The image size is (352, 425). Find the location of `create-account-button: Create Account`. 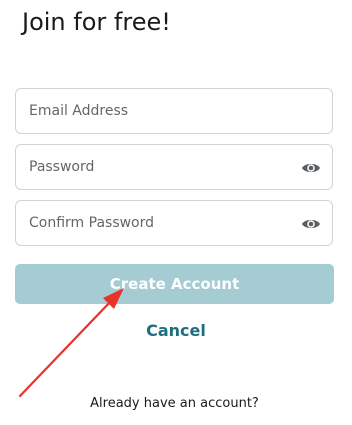

create-account-button: Create Account is located at coordinates (174, 284).